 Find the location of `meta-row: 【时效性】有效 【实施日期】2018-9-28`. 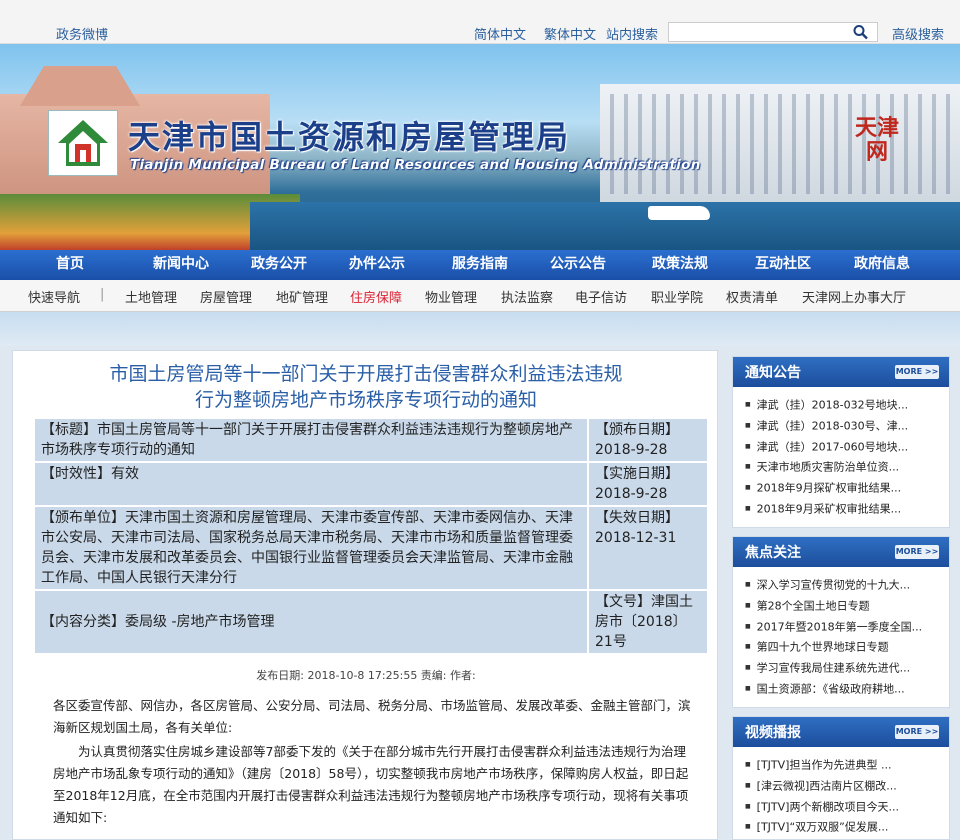

meta-row: 【时效性】有效 【实施日期】2018-9-28 is located at coordinates (371, 484).